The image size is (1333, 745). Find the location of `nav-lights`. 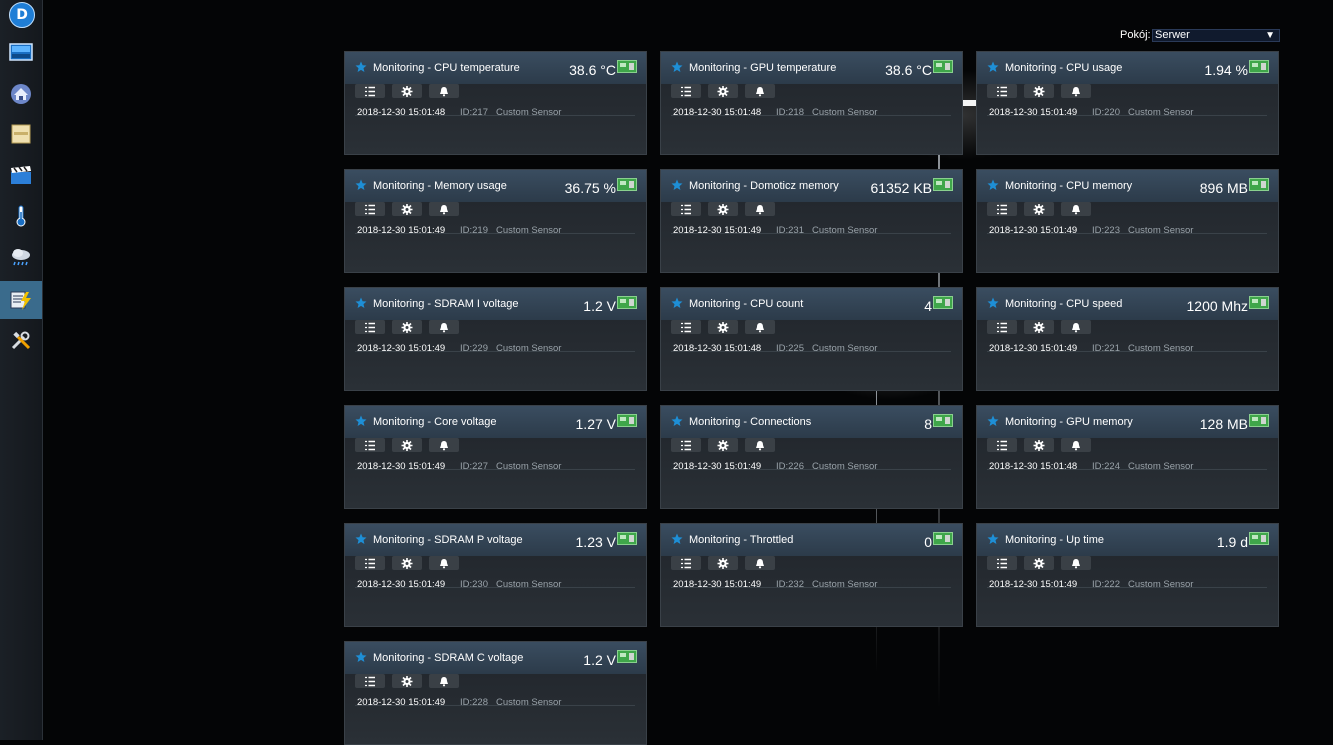

nav-lights is located at coordinates (21, 134).